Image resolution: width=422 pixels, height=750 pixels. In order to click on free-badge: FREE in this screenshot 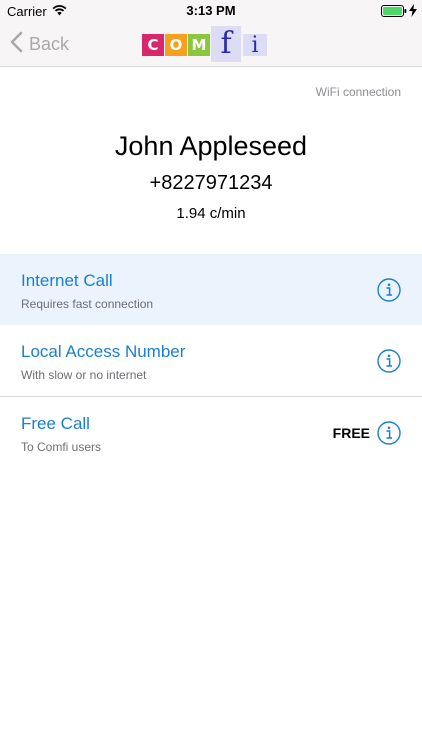, I will do `click(351, 433)`.